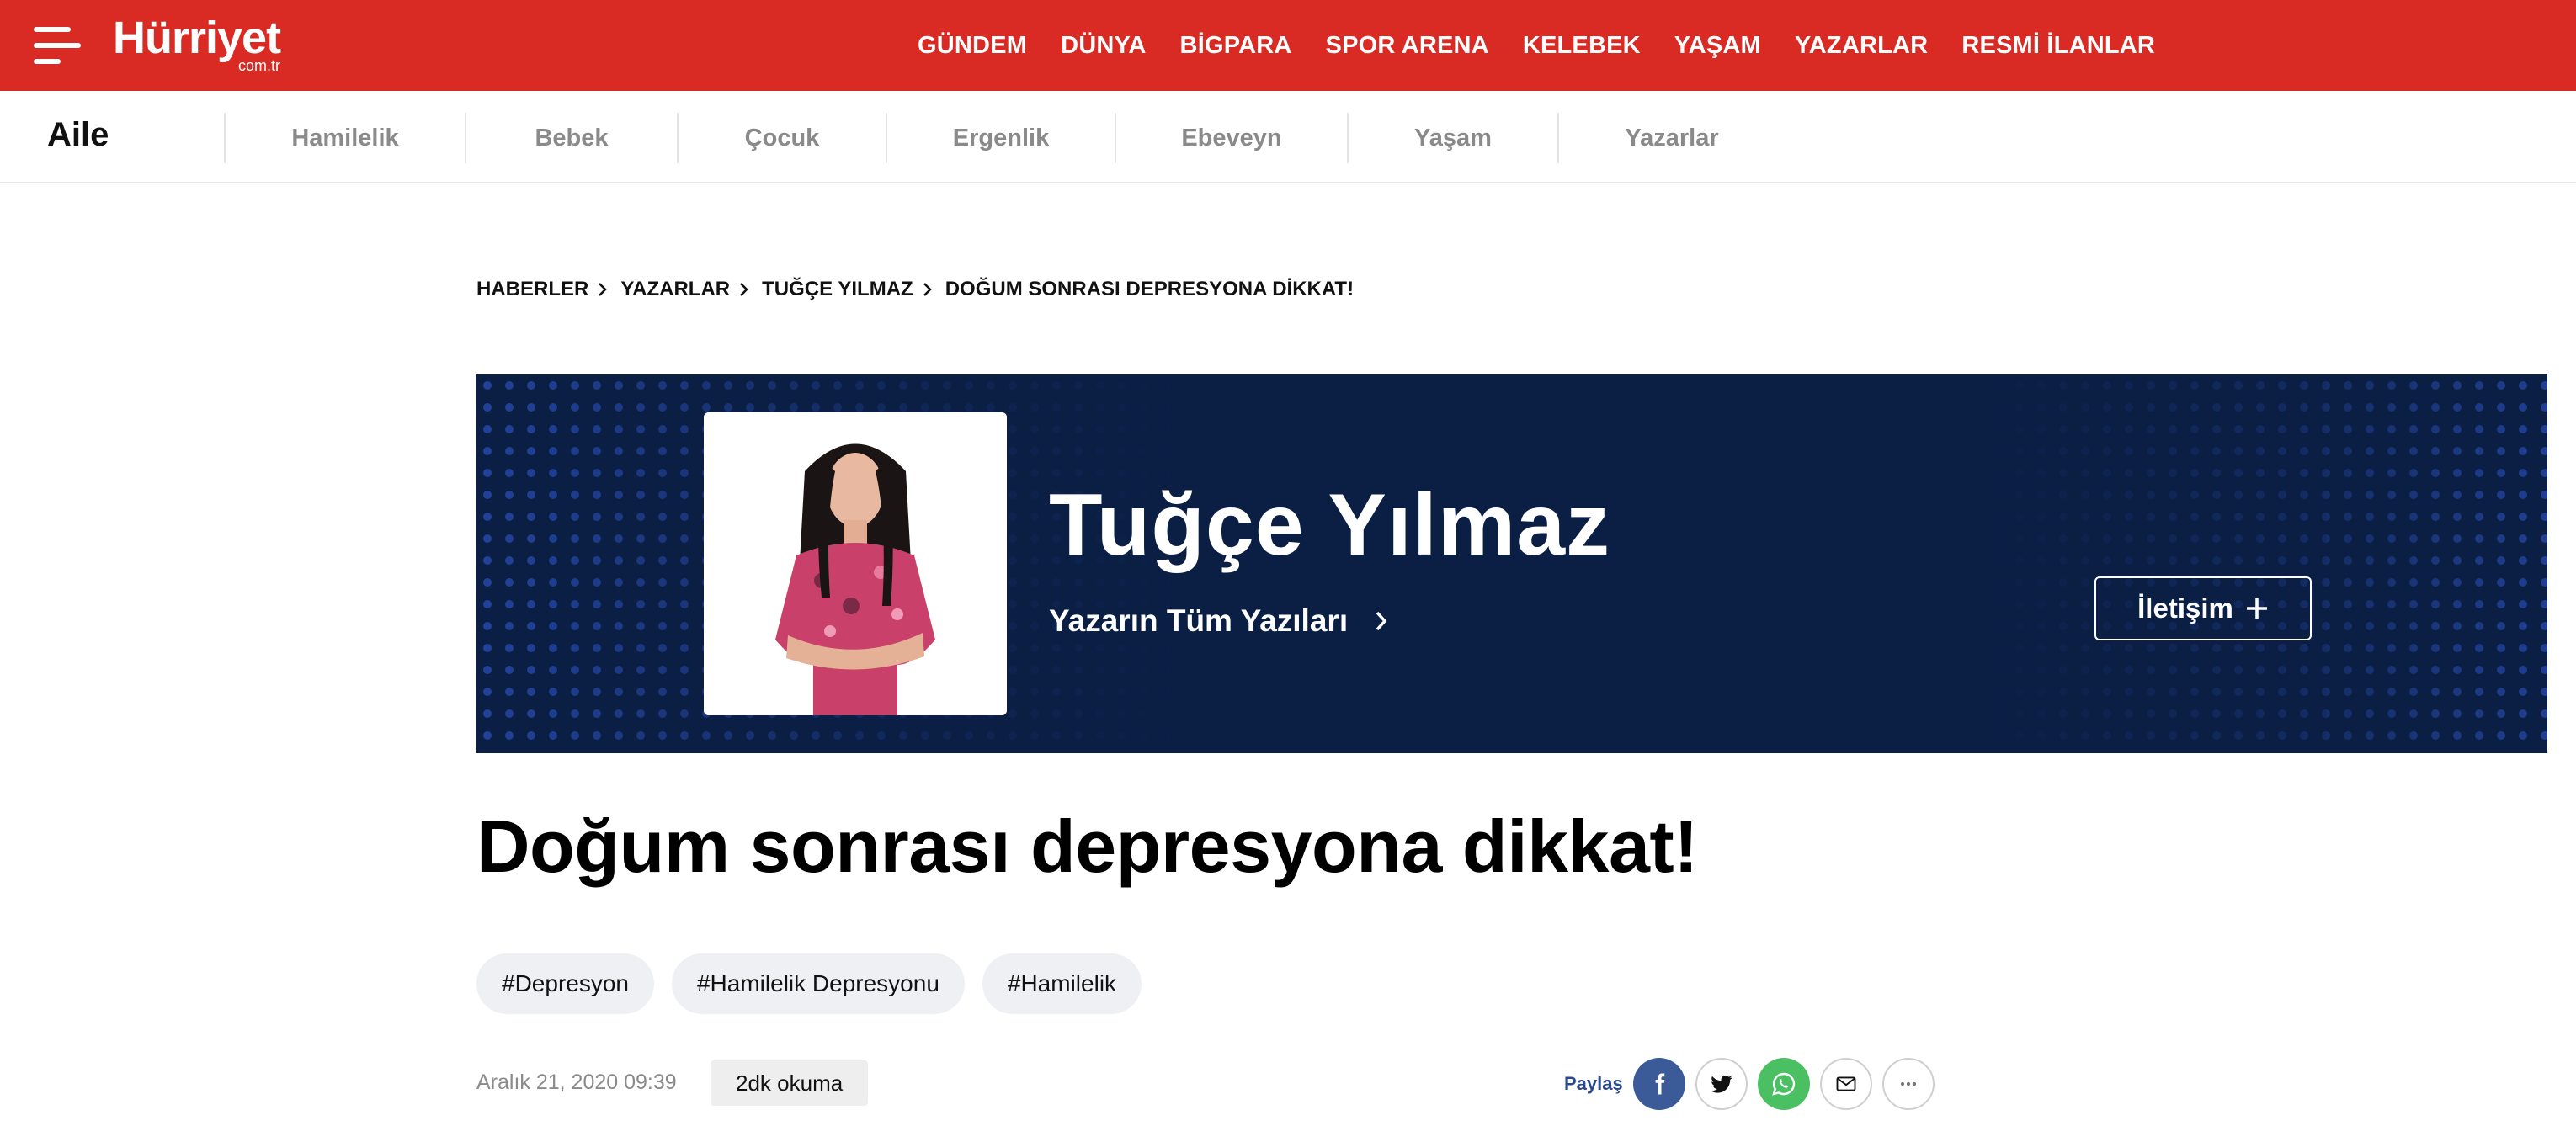 The height and width of the screenshot is (1126, 2576). I want to click on breadcrumb-current: DOĞUM SONRASI DEPRESYONA DİKKAT!, so click(1150, 289).